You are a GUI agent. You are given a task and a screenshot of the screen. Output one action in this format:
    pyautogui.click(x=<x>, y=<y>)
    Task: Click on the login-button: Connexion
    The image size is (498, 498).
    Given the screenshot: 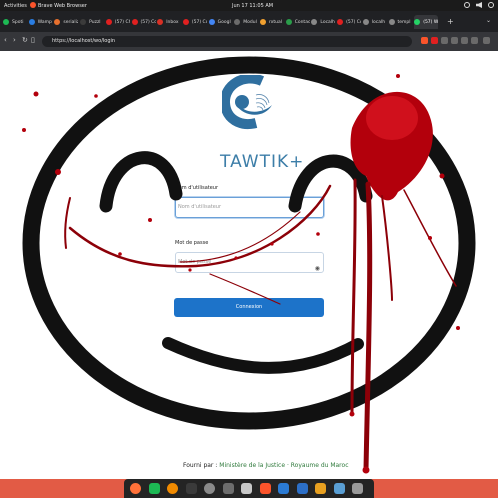 What is the action you would take?
    pyautogui.click(x=249, y=307)
    